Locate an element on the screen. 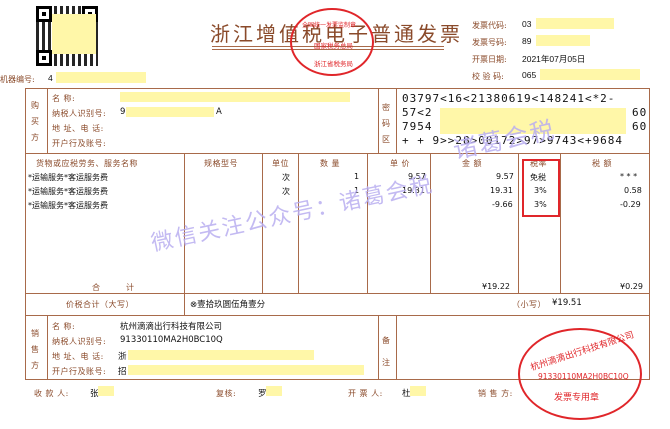  buyer-side-label: 购买方 is located at coordinates (35, 121).